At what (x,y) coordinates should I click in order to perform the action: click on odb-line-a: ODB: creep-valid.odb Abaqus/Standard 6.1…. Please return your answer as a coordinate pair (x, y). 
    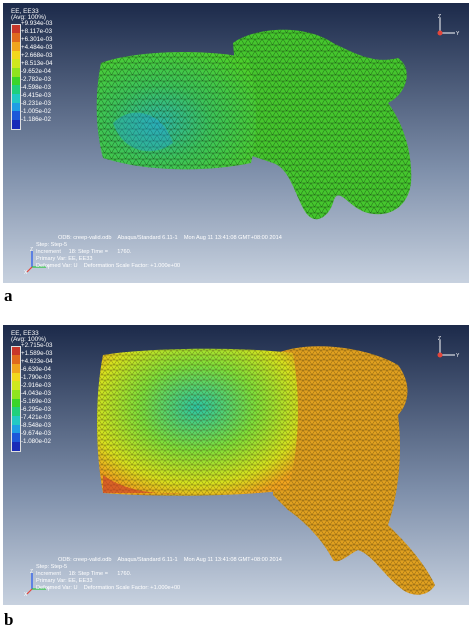
    Looking at the image, I should click on (170, 238).